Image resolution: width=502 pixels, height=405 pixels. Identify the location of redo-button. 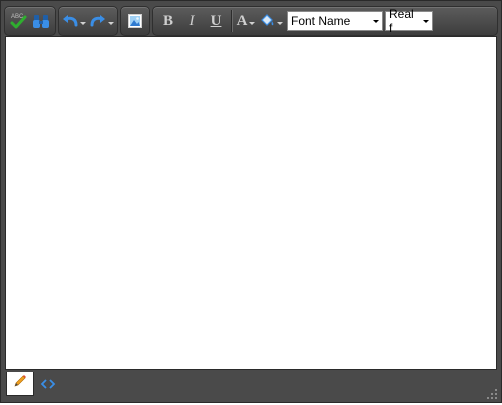
(102, 21).